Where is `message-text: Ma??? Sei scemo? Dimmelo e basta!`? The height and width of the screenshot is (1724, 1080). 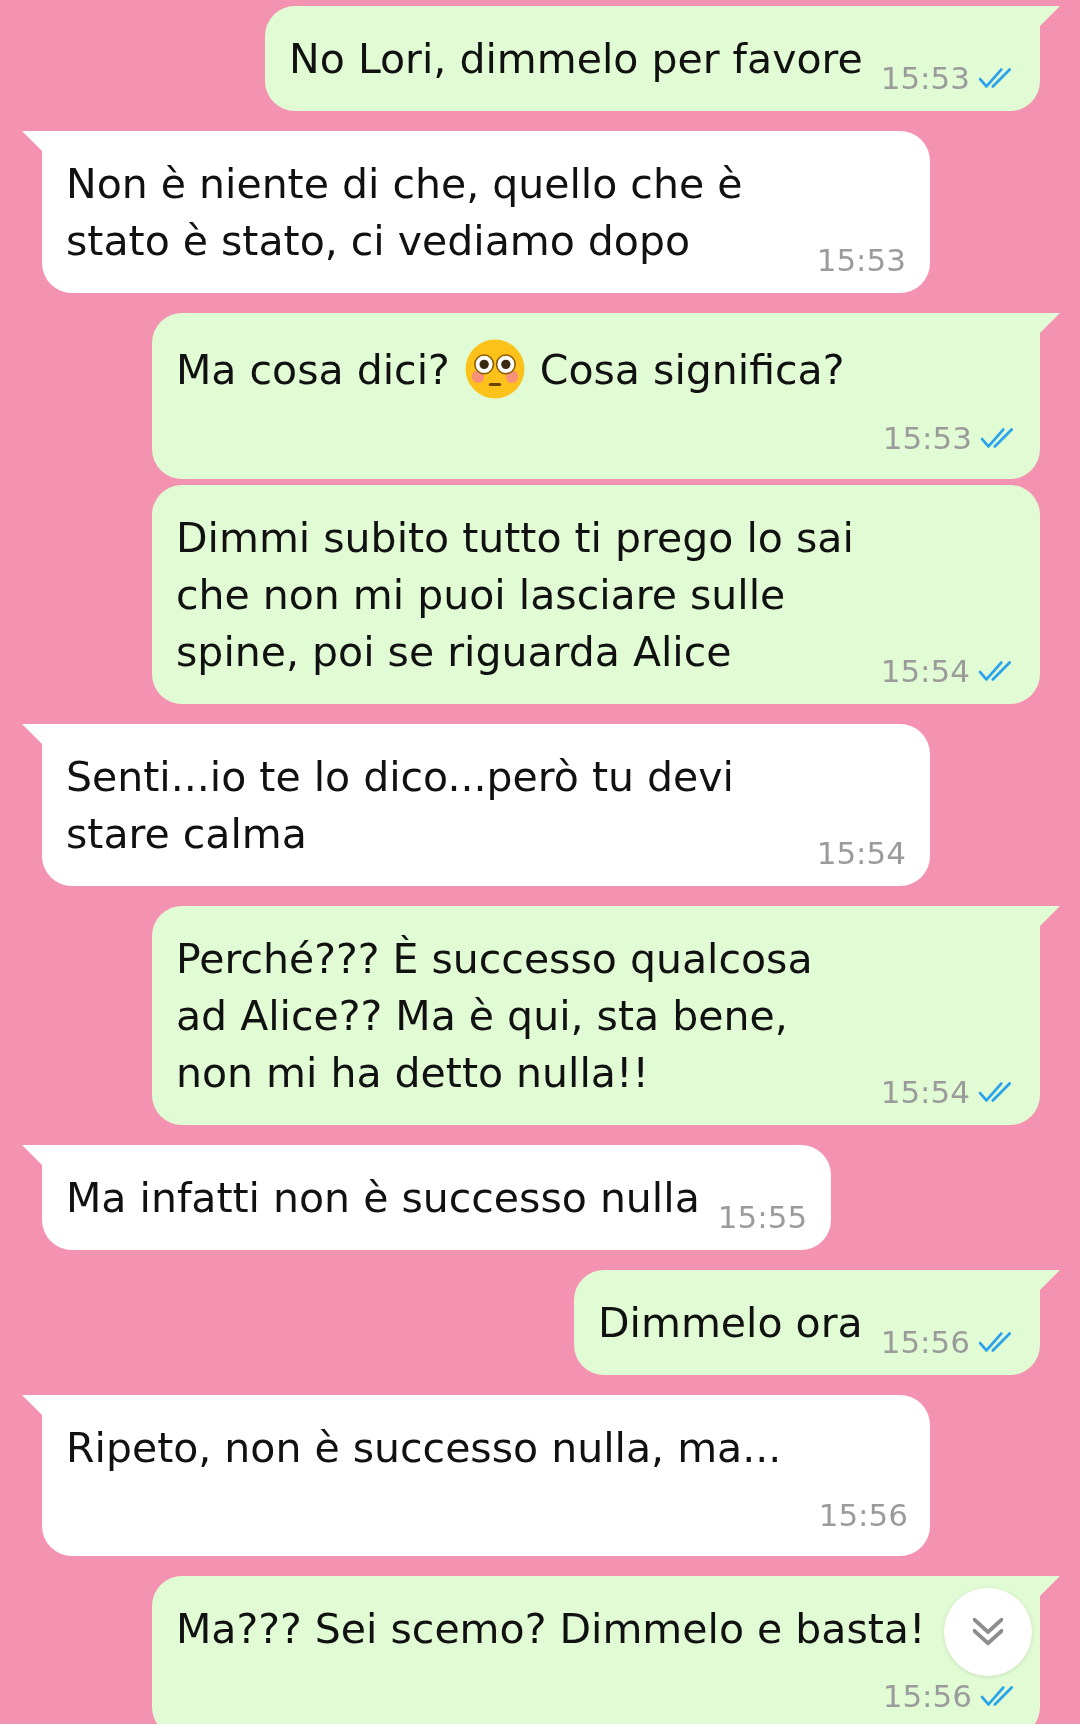
message-text: Ma??? Sei scemo? Dimmelo e basta! is located at coordinates (551, 1629).